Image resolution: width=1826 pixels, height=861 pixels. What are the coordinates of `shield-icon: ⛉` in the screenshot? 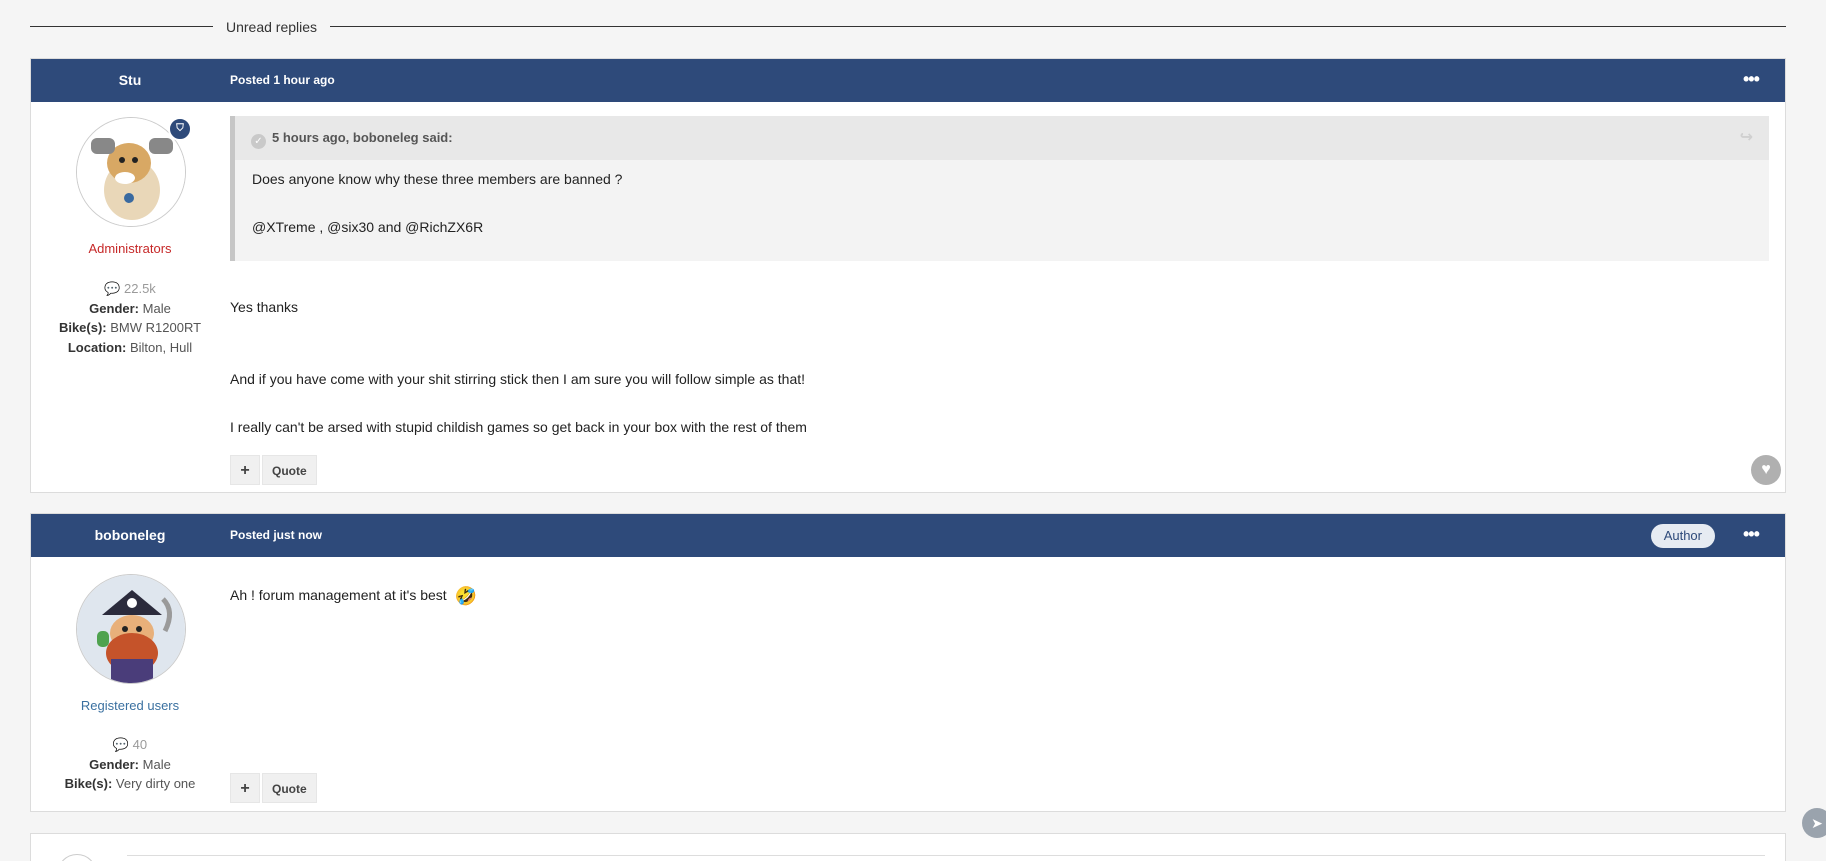 It's located at (180, 129).